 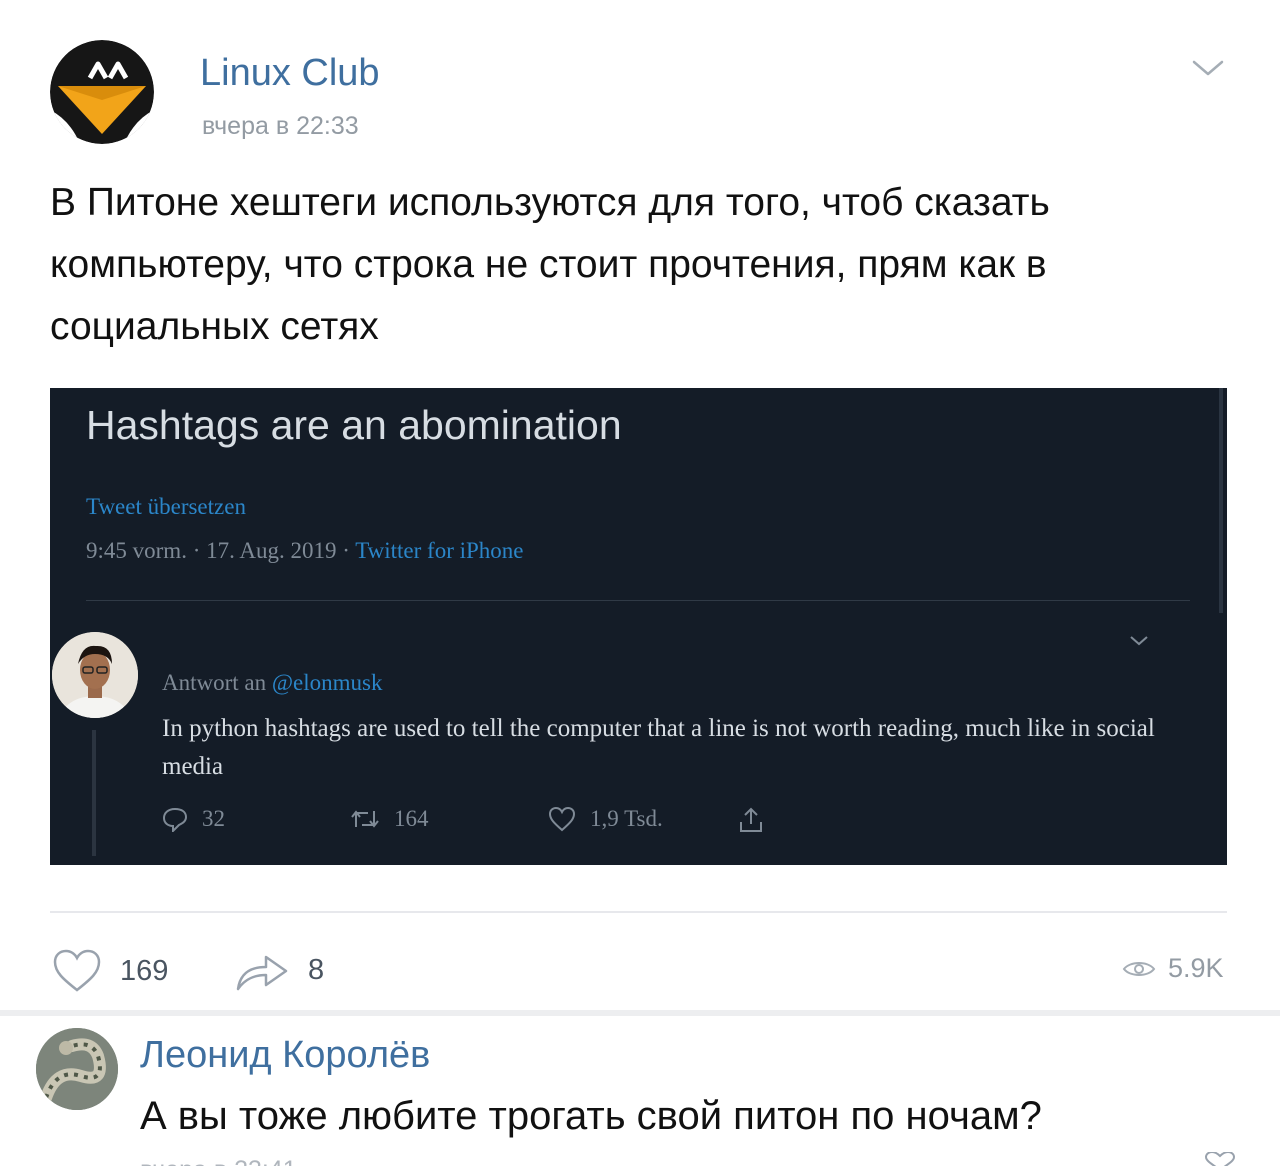 I want to click on comment-avatar, so click(x=77, y=1069).